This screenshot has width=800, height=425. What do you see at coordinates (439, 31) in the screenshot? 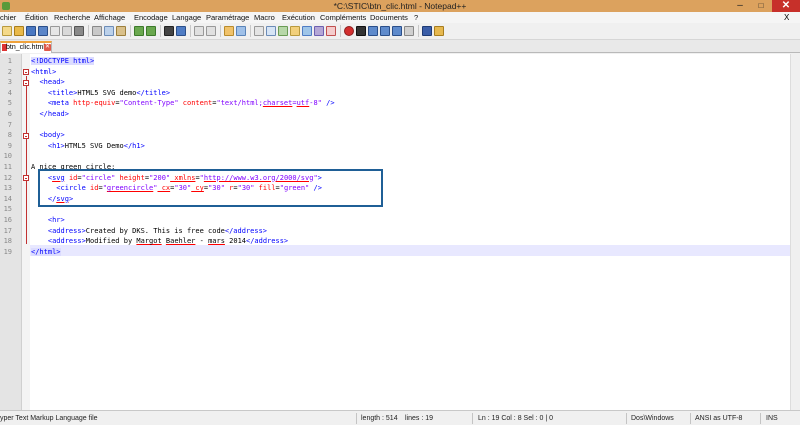
I see `plugin-icon` at bounding box center [439, 31].